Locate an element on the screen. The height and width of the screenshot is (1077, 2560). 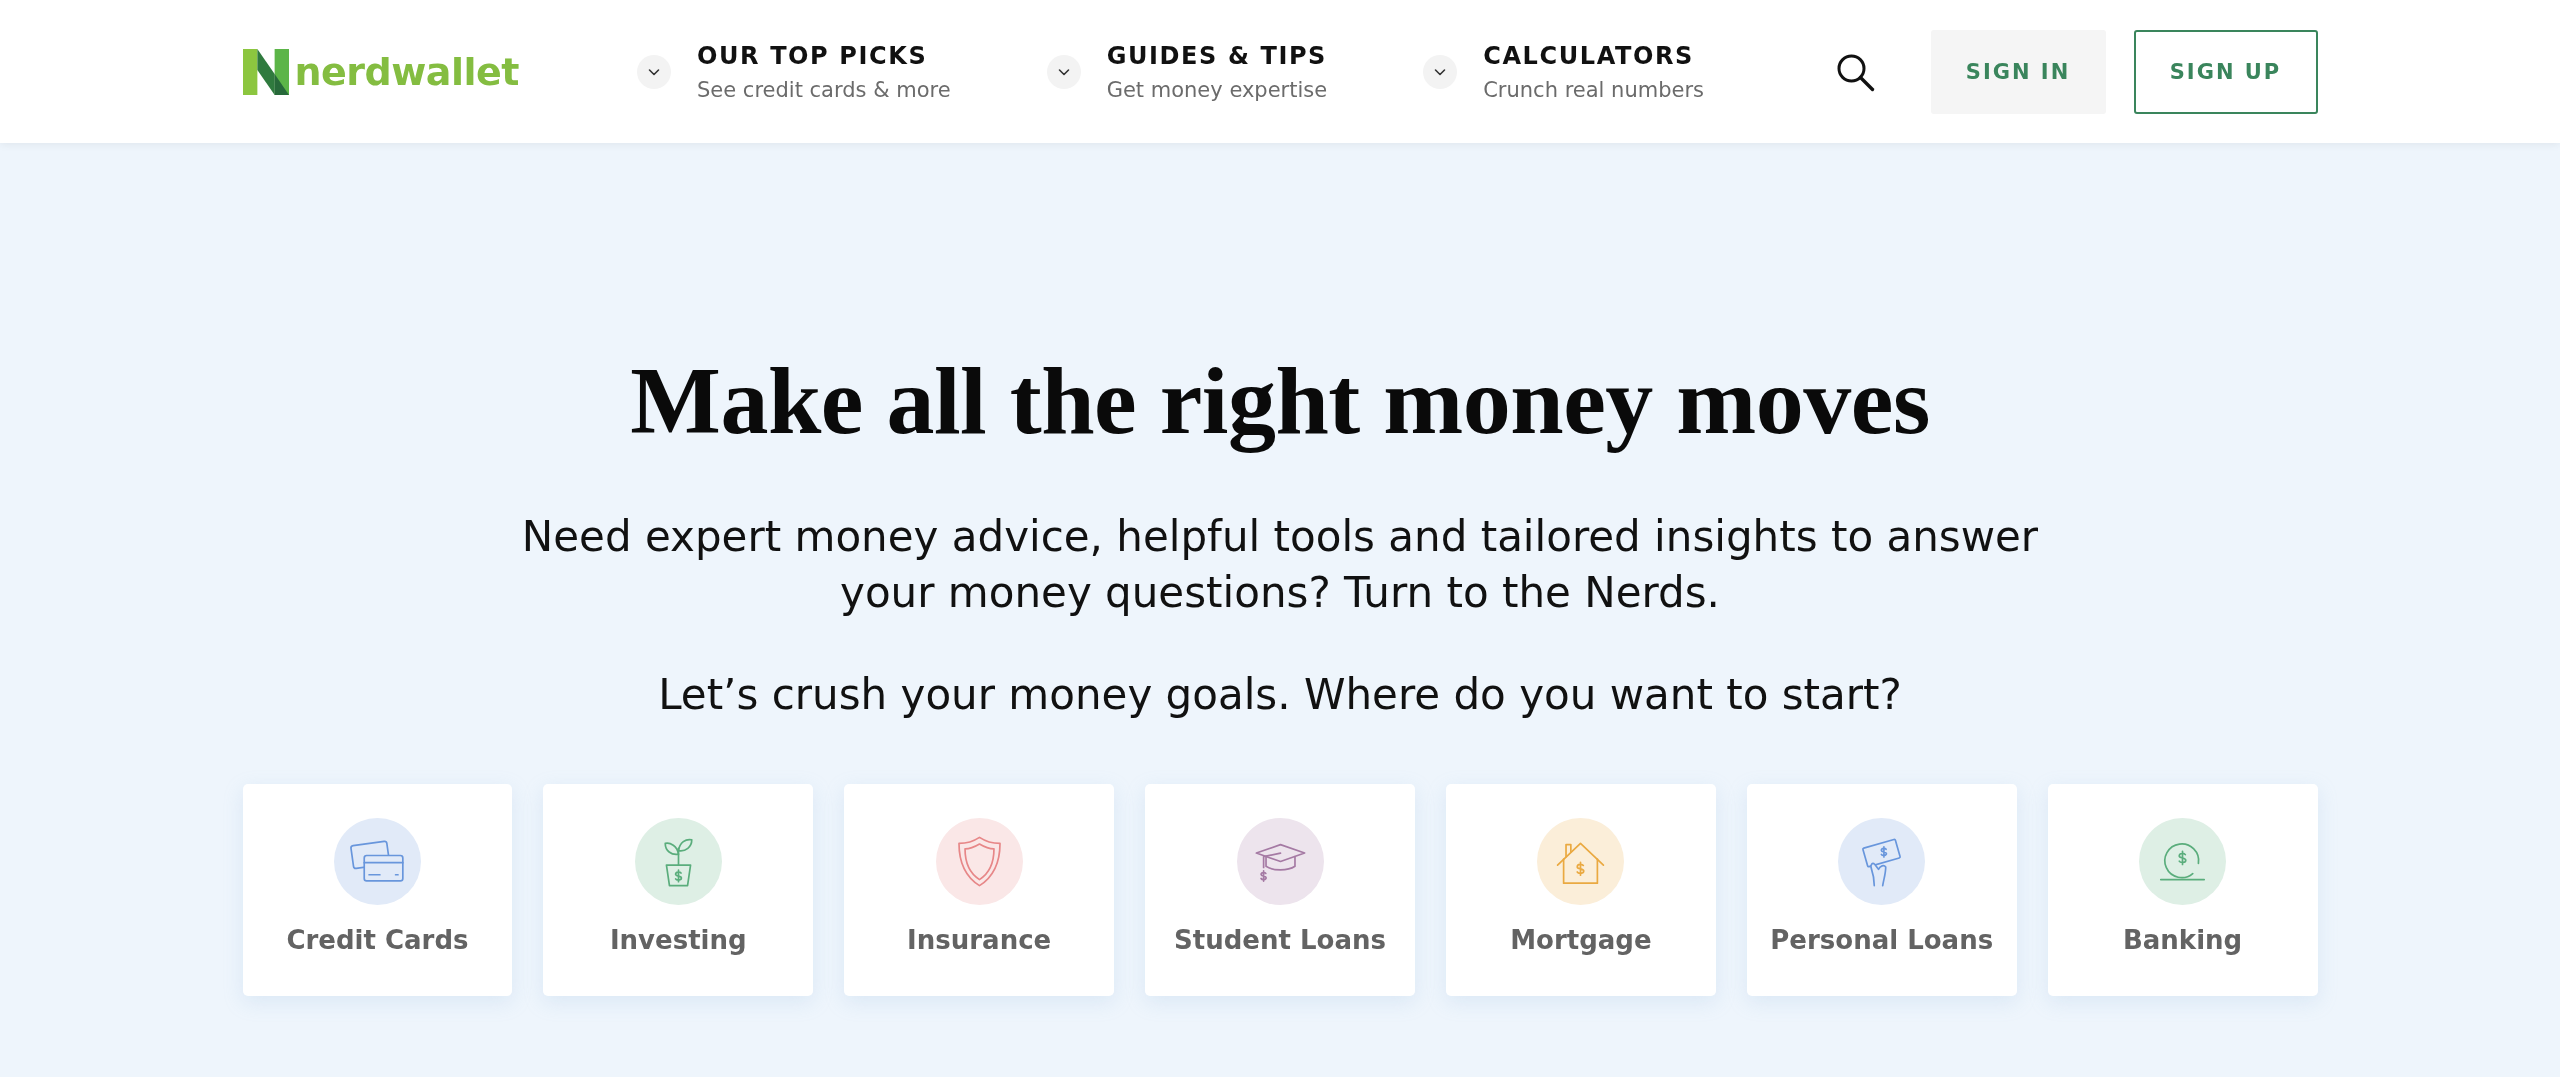
category-card: Personal Loans is located at coordinates (1881, 890).